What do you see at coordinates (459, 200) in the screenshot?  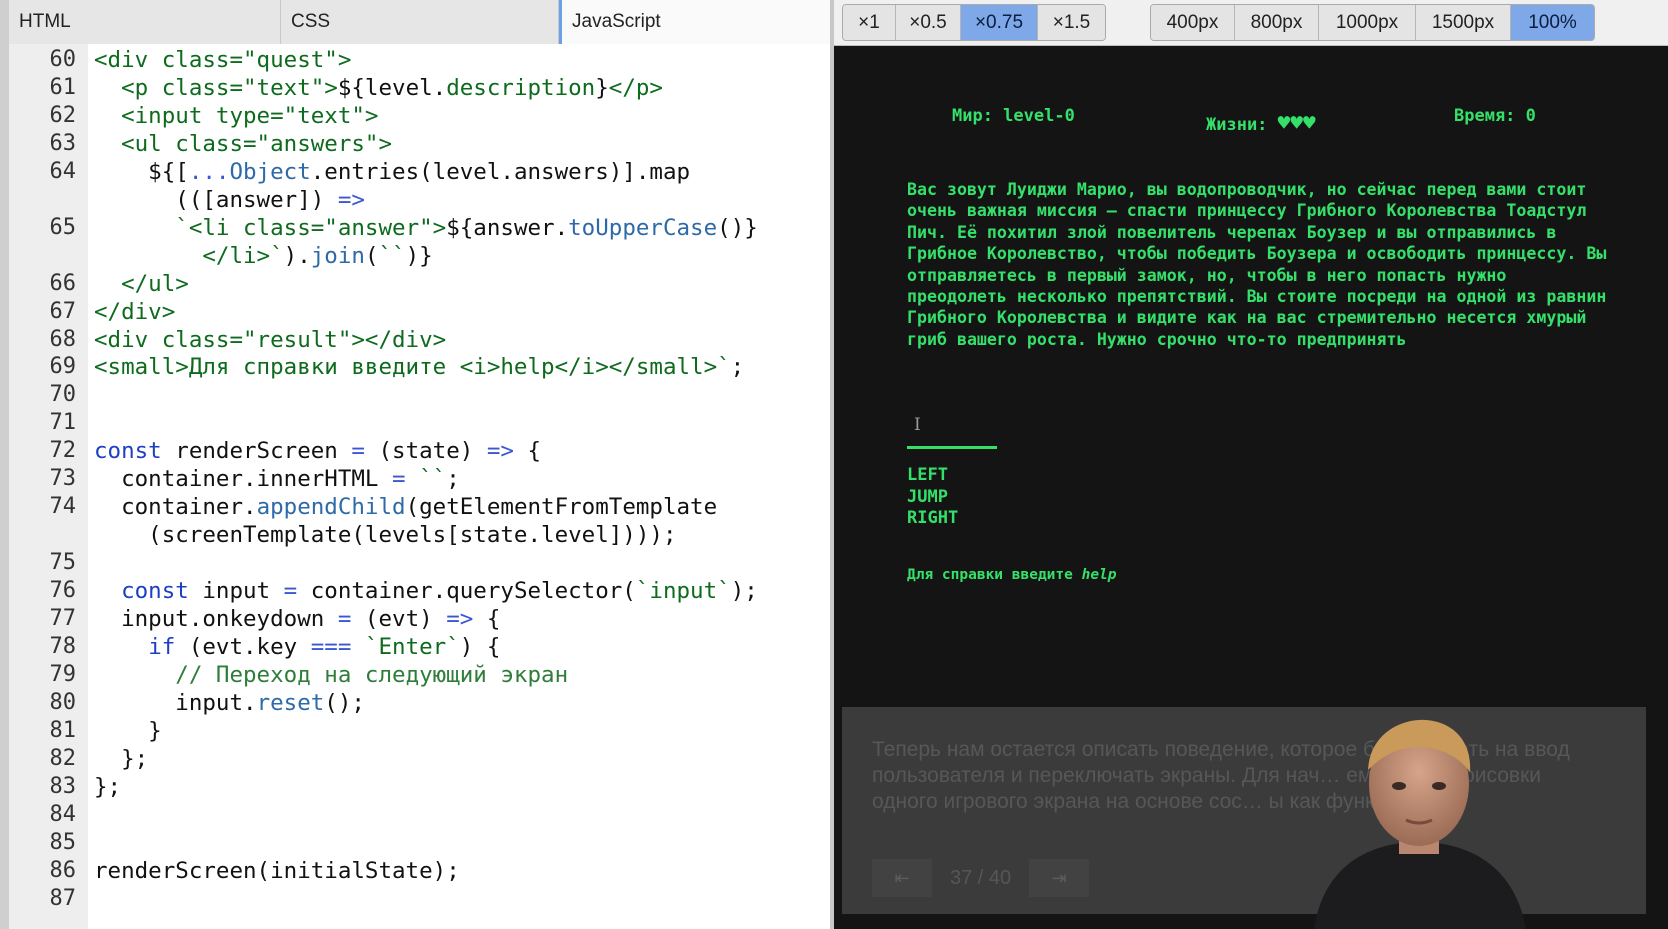 I see `code-line: (([answer]) =>` at bounding box center [459, 200].